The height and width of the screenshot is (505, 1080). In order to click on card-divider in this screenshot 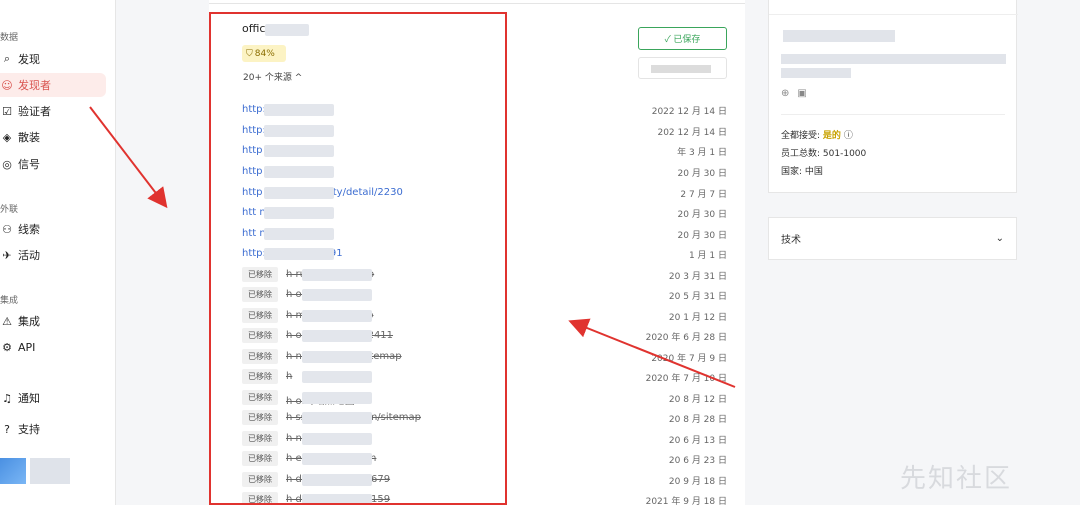, I will do `click(893, 14)`.